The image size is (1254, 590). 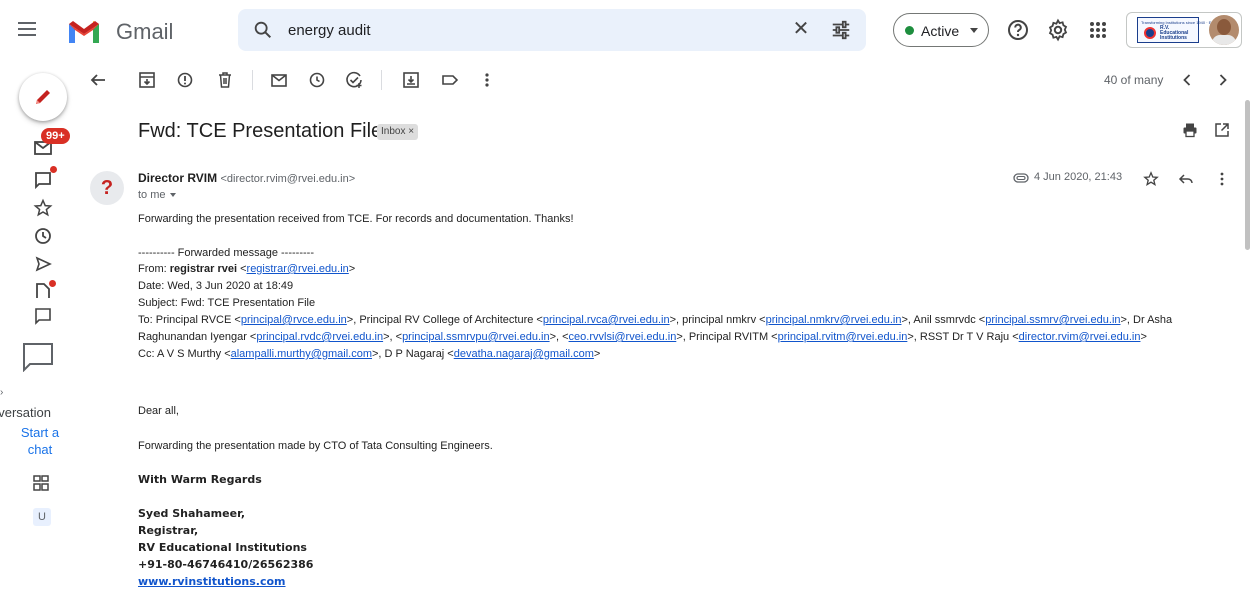 I want to click on to-text: >, RSST Dr T V Raju <, so click(x=963, y=337).